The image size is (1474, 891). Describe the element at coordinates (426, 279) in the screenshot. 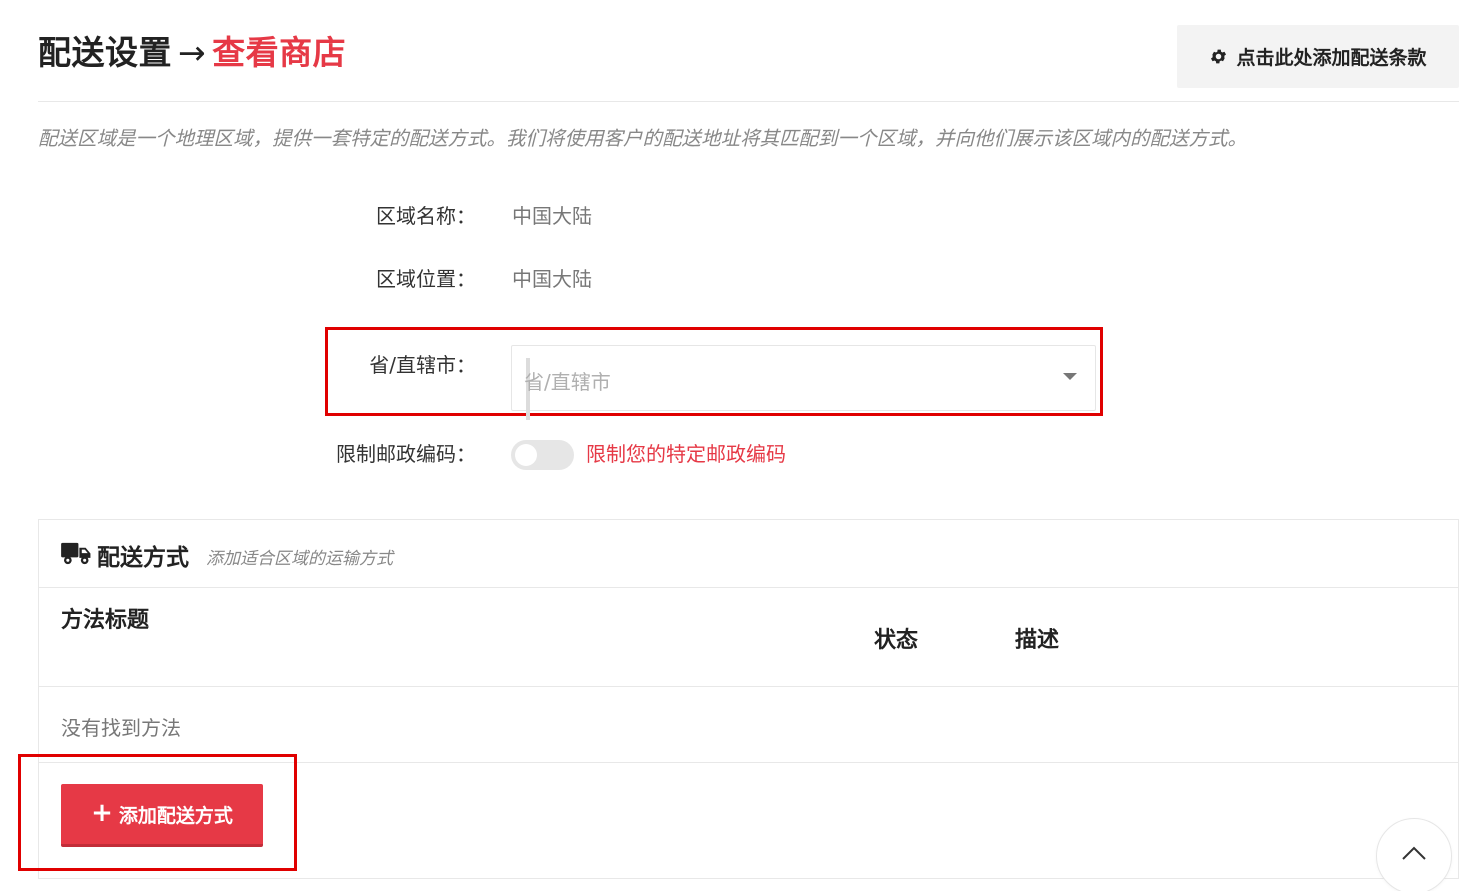

I see `zone-location-label: 区域位置：` at that location.